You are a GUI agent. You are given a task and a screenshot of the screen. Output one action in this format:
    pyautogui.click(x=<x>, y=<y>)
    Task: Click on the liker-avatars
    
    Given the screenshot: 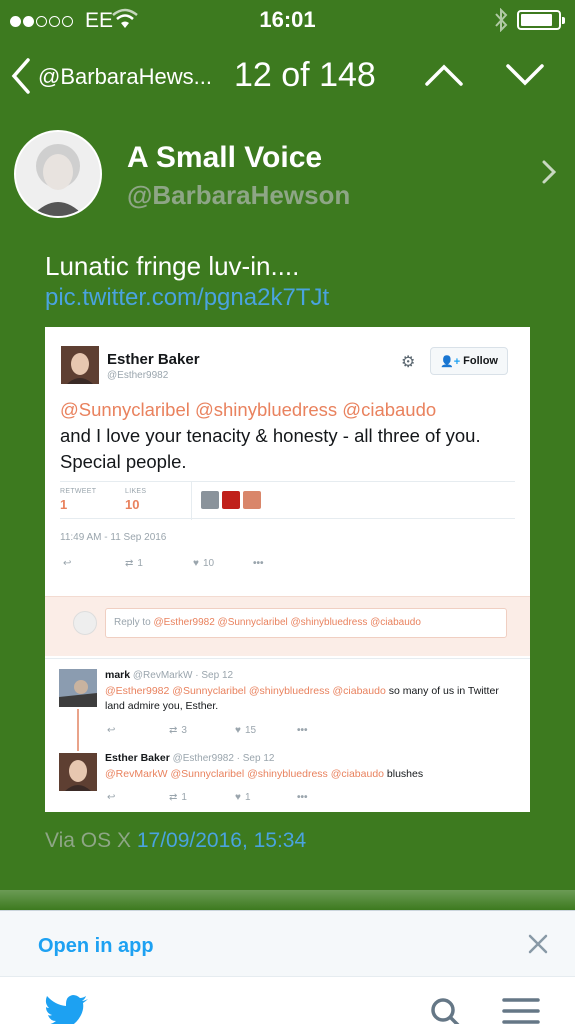 What is the action you would take?
    pyautogui.click(x=231, y=500)
    